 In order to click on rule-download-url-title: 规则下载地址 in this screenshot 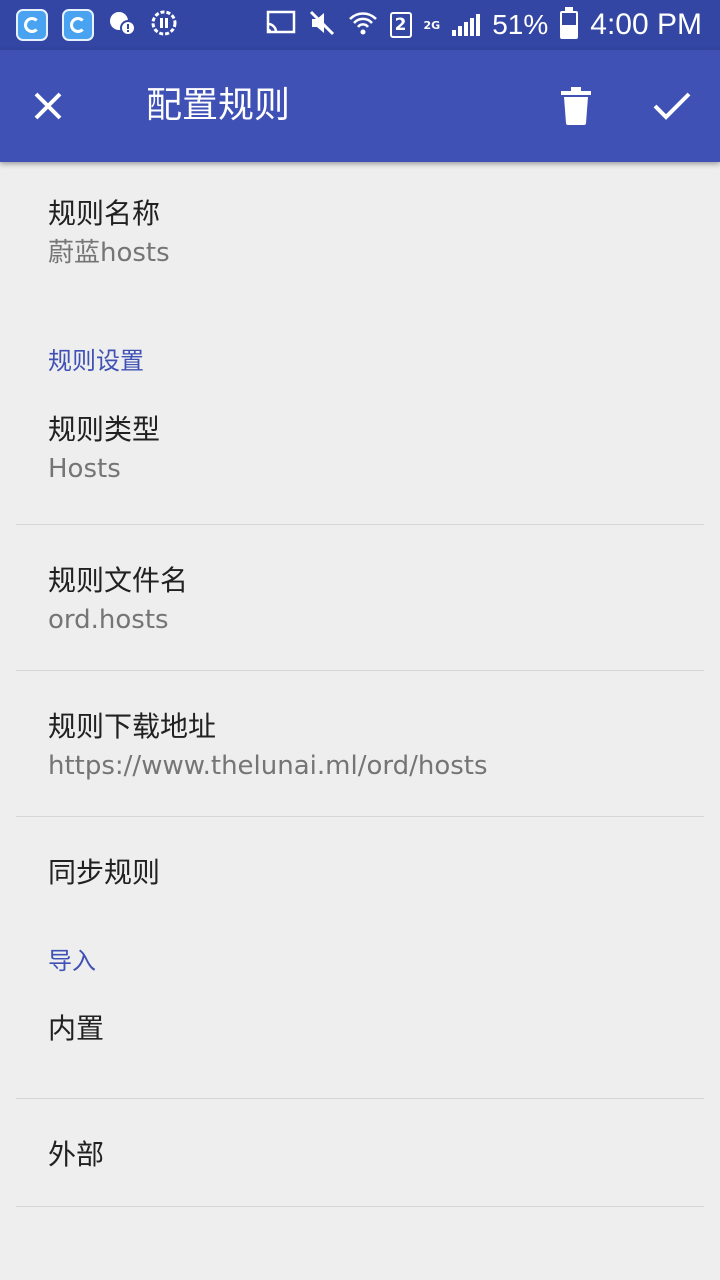, I will do `click(132, 726)`.